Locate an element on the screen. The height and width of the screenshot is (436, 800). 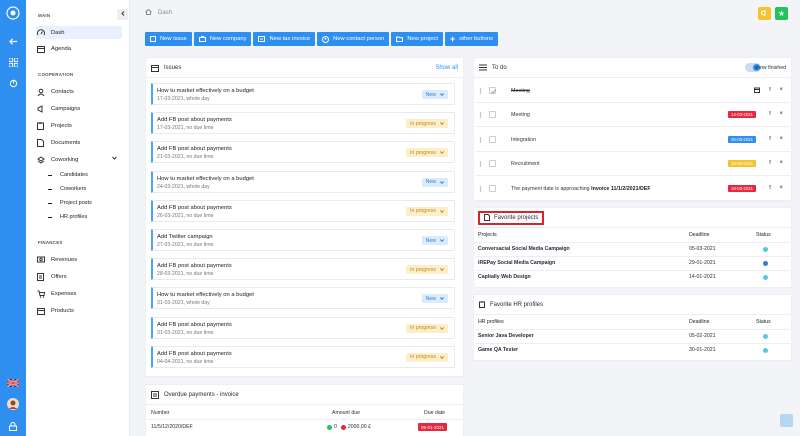
sidebar-item-campaigns: Campaigns is located at coordinates (79, 108).